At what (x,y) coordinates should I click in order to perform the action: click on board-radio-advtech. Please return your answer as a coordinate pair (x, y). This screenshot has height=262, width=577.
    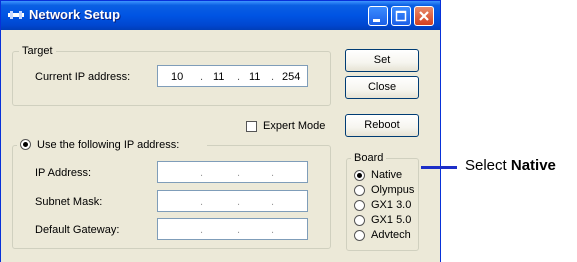
    Looking at the image, I should click on (359, 235).